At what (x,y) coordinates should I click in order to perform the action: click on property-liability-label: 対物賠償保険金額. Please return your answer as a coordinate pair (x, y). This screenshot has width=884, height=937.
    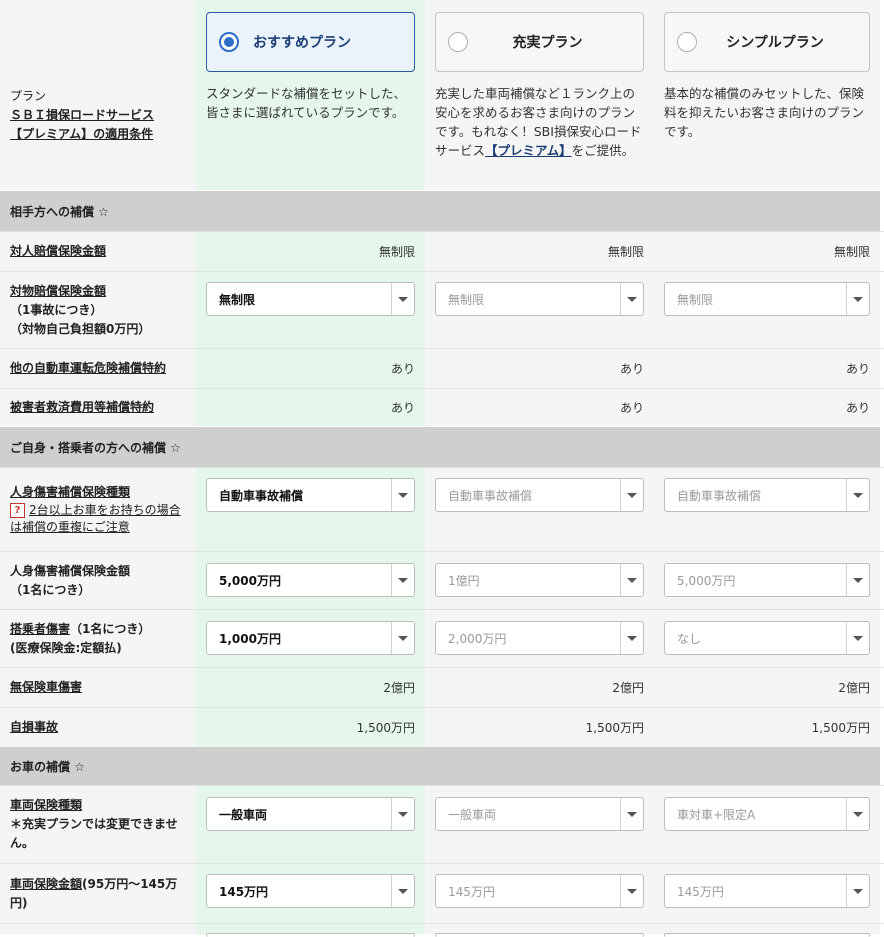
    Looking at the image, I should click on (99, 291).